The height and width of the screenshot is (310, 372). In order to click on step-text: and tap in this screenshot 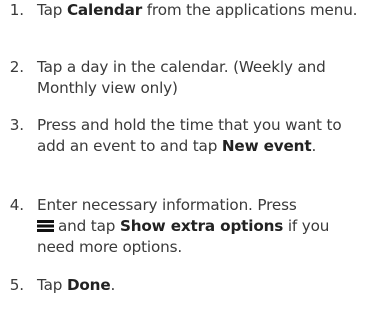, I will do `click(89, 226)`.